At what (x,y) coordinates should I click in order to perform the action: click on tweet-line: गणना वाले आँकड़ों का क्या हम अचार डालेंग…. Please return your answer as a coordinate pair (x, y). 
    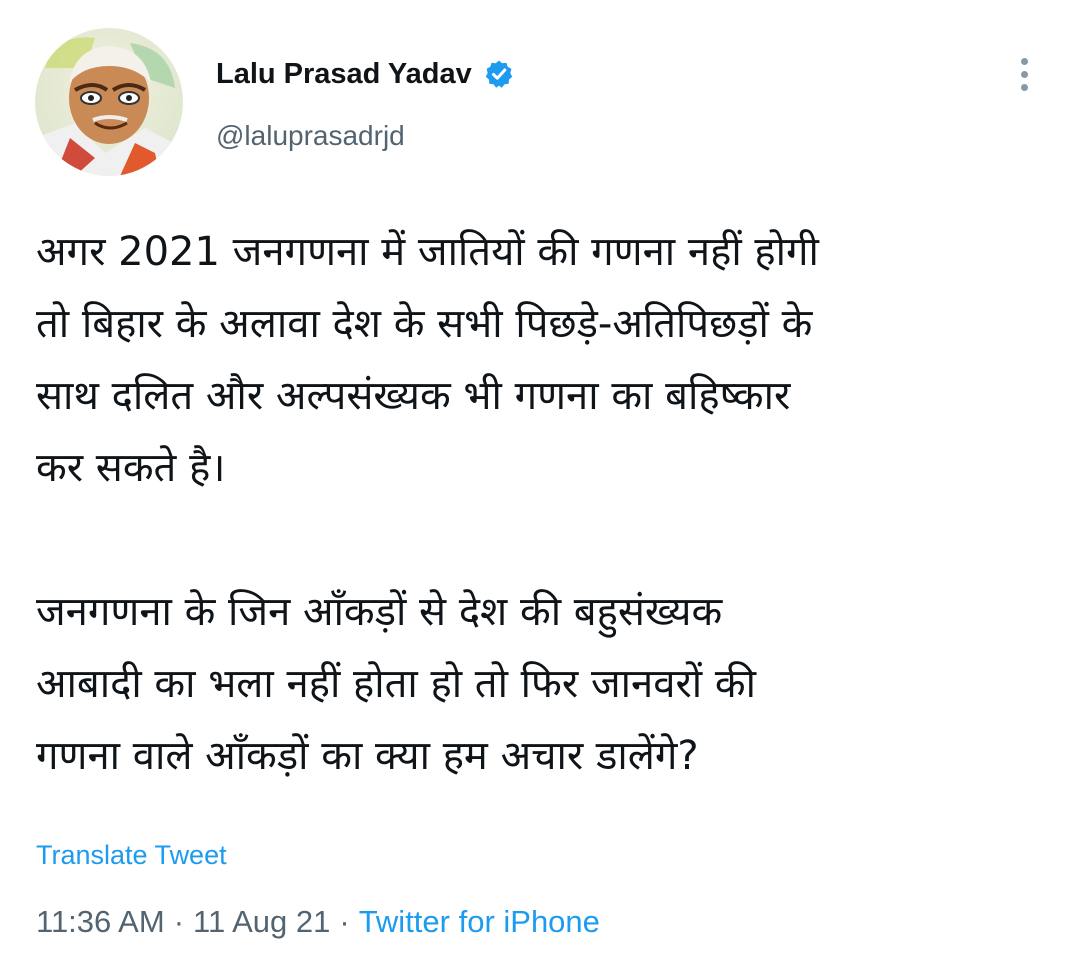
    Looking at the image, I should click on (367, 756).